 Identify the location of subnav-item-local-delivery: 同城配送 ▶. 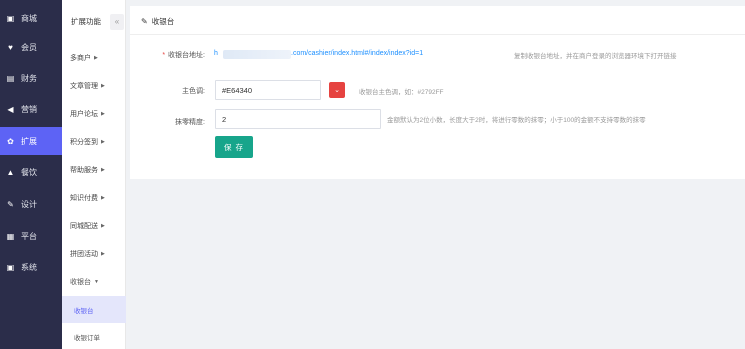
(94, 226).